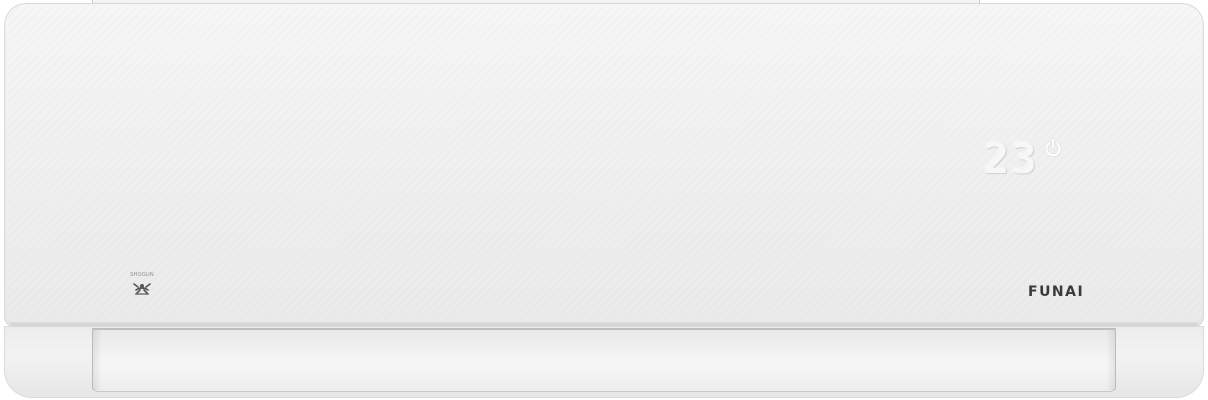  What do you see at coordinates (1056, 292) in the screenshot?
I see `brand-logo: FUNAI` at bounding box center [1056, 292].